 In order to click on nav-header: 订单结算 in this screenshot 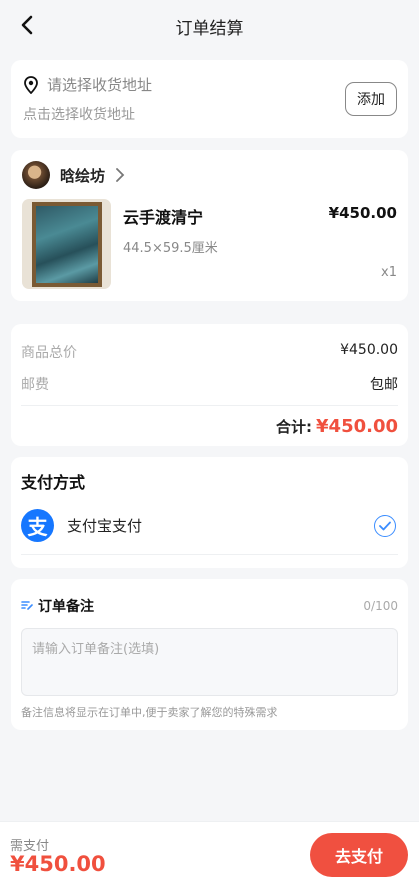, I will do `click(209, 26)`.